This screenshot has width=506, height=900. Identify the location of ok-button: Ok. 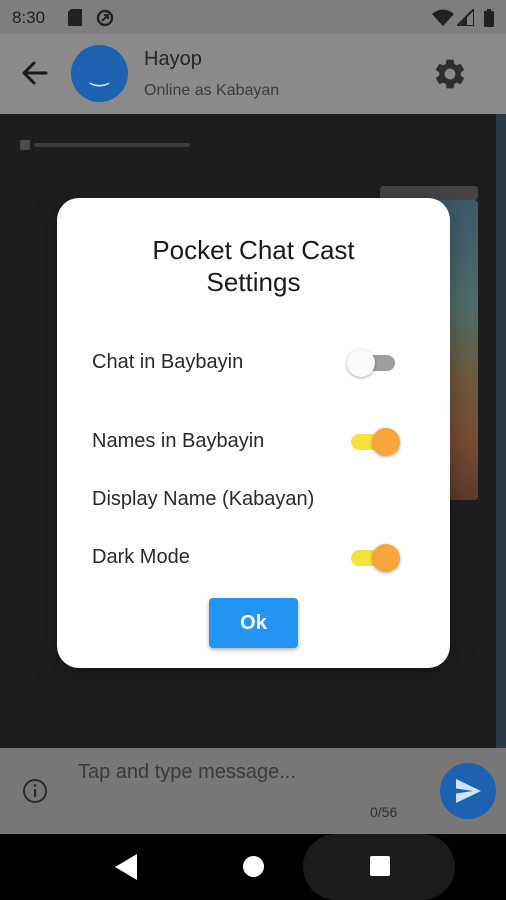
(253, 623).